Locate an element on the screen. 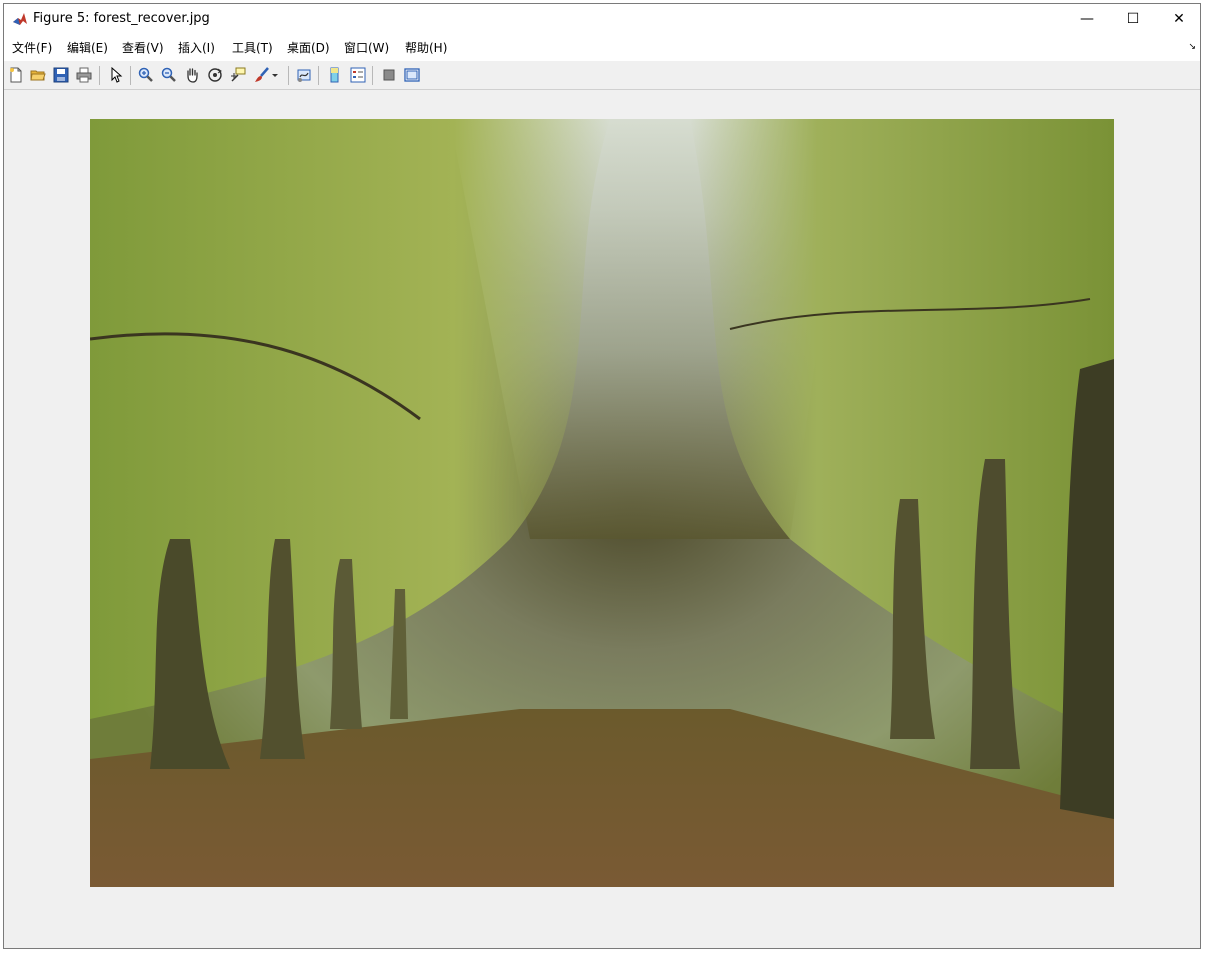 The height and width of the screenshot is (956, 1207). menu-help: 帮助(H) is located at coordinates (426, 47).